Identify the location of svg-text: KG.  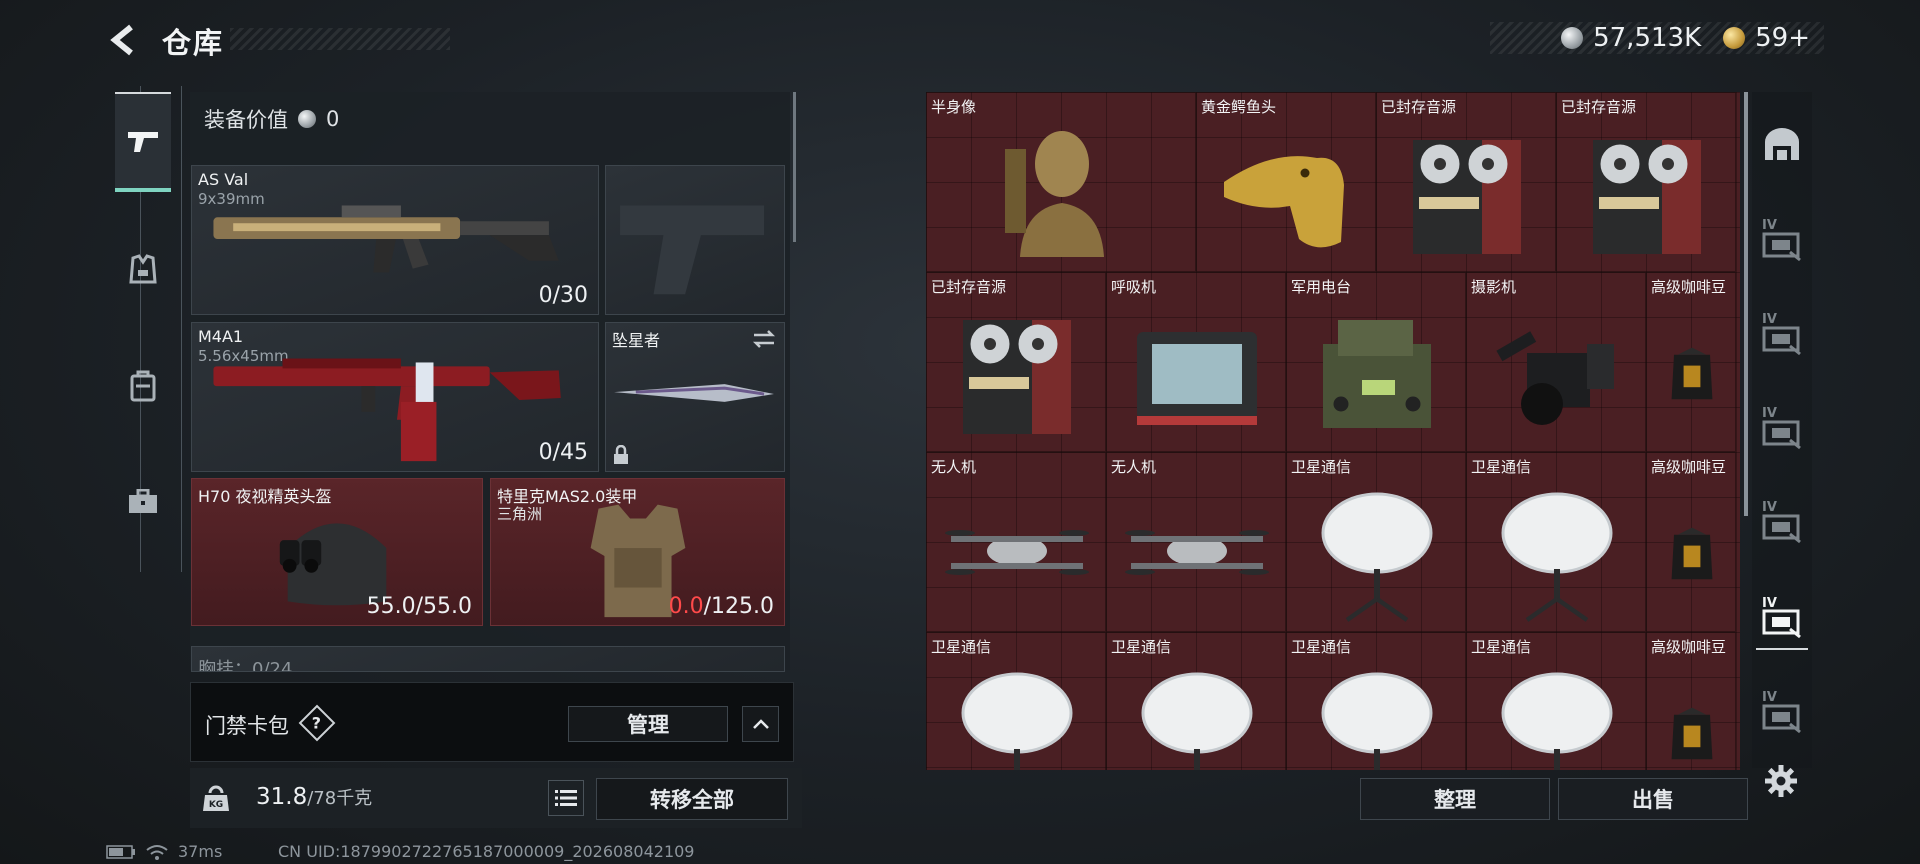
(216, 805).